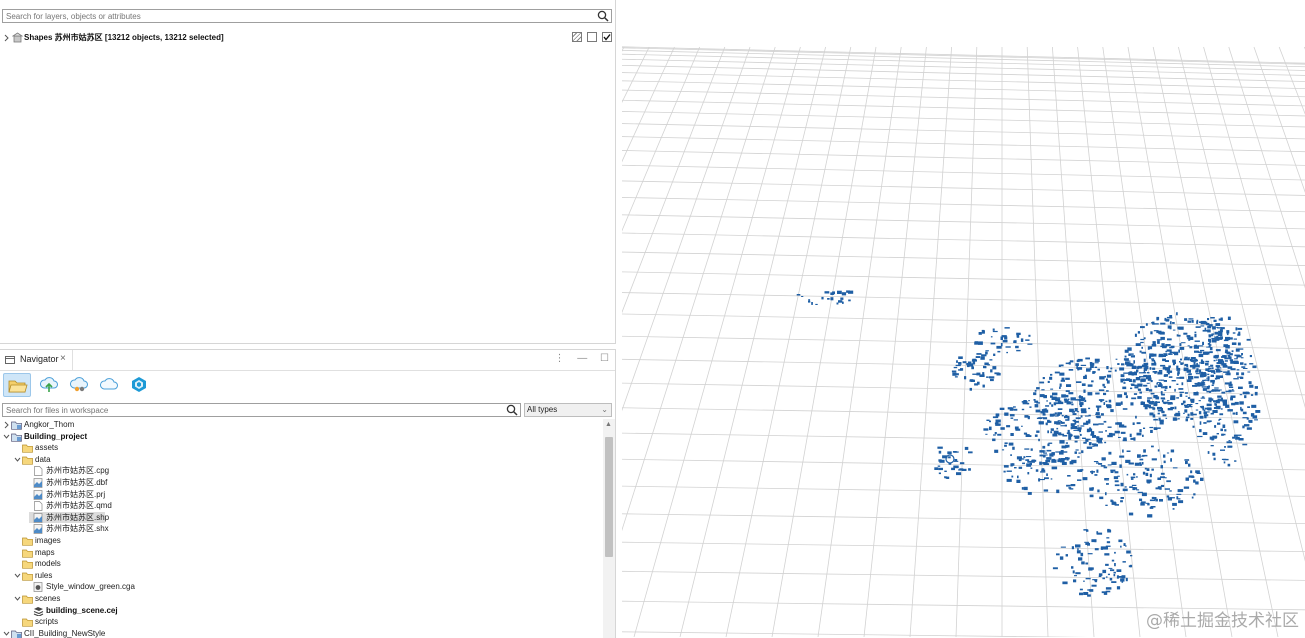 The width and height of the screenshot is (1305, 638). Describe the element at coordinates (592, 37) in the screenshot. I see `lock-toggle-box` at that location.